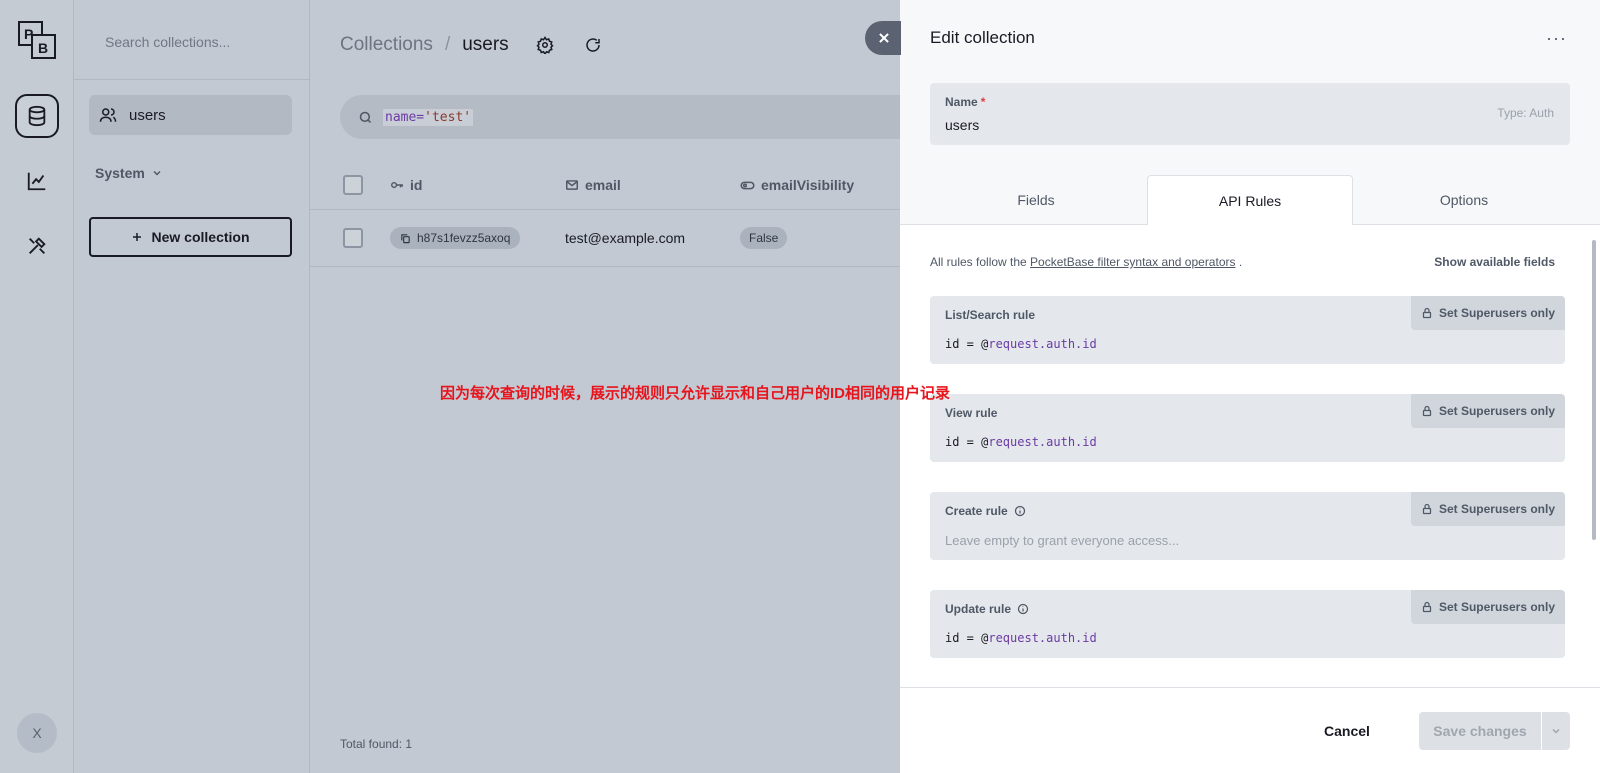  I want to click on gear-icon, so click(545, 45).